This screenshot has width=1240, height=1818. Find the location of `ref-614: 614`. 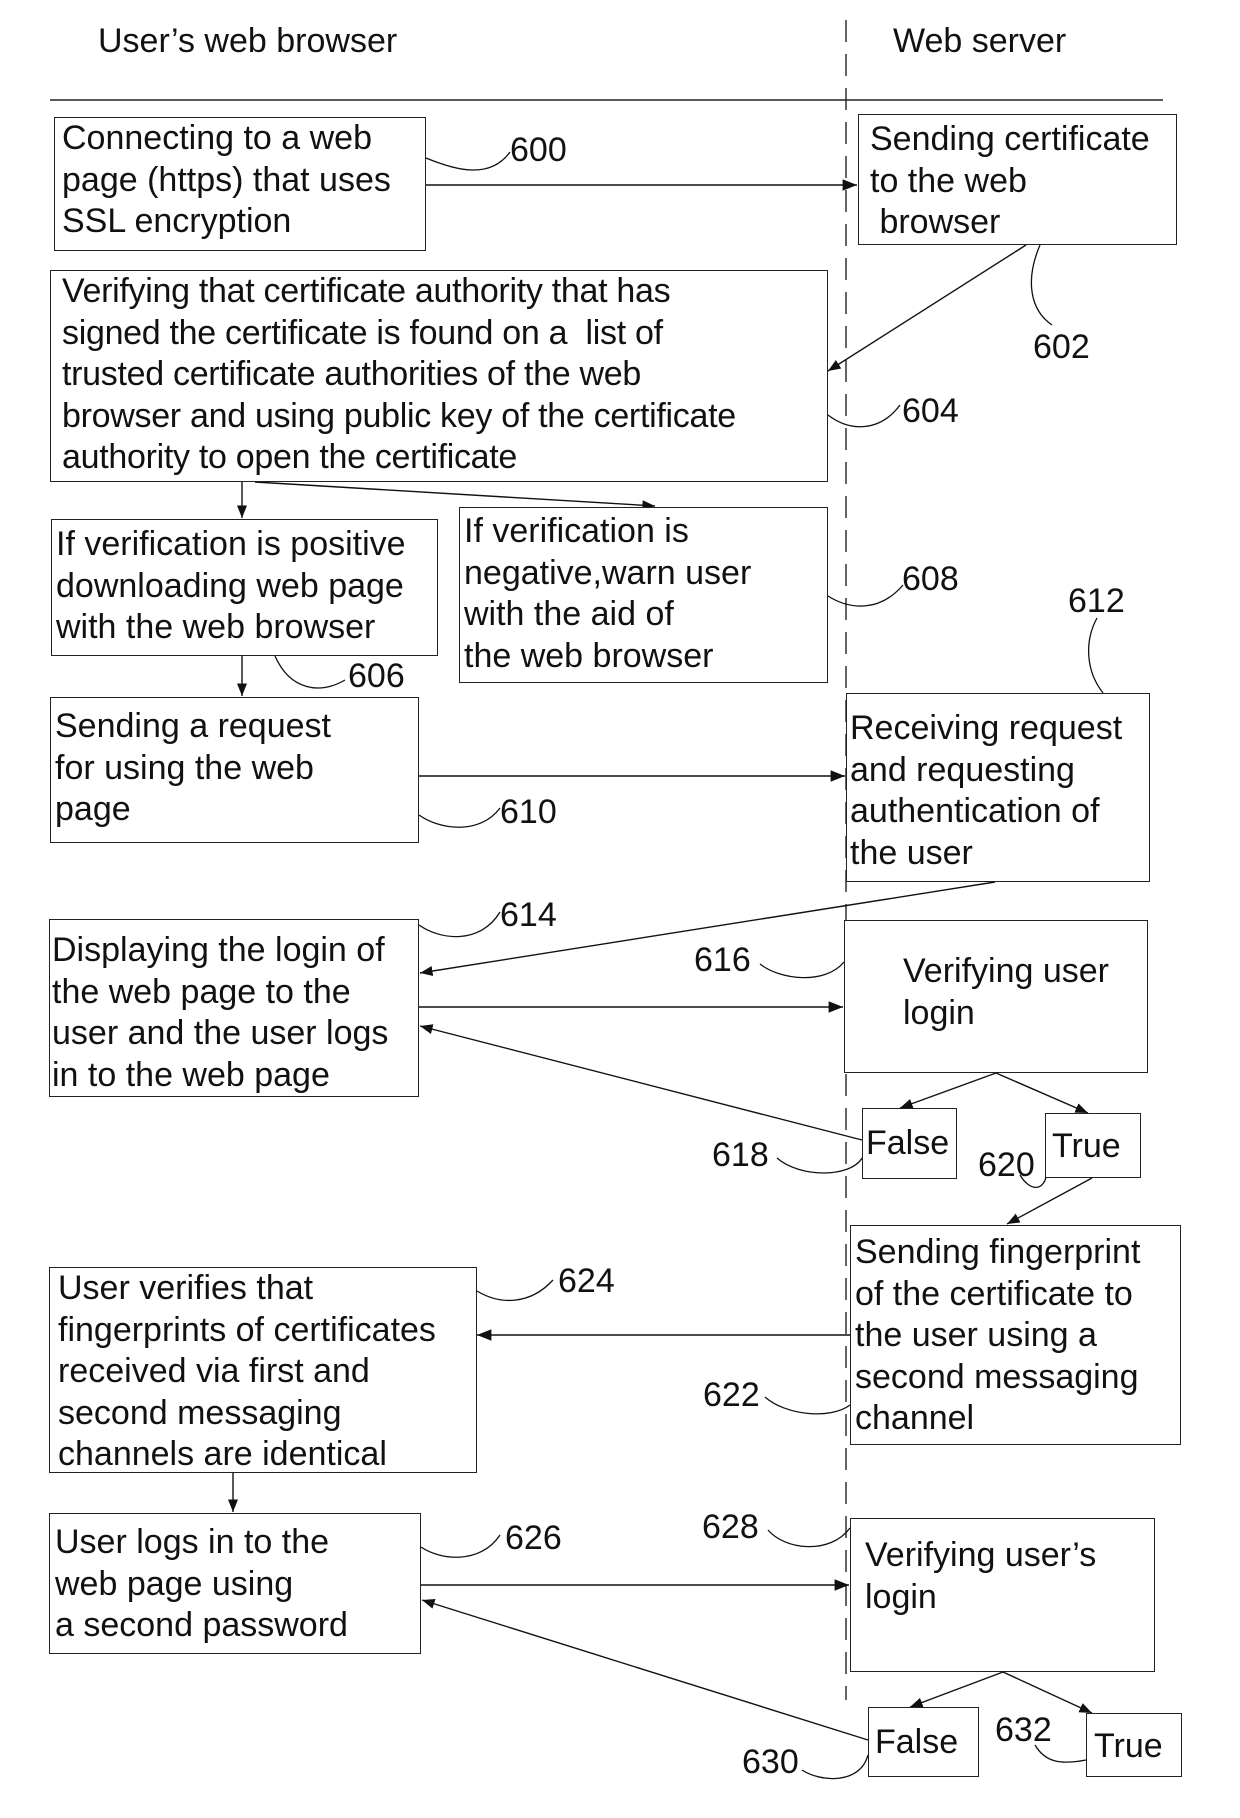

ref-614: 614 is located at coordinates (528, 915).